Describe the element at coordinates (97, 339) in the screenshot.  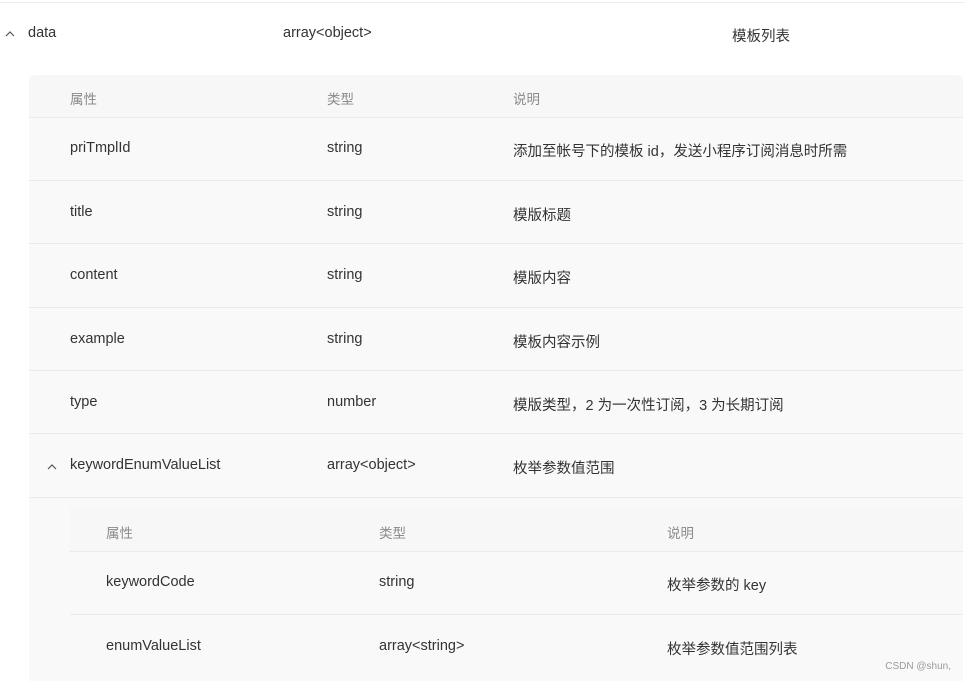
I see `param-name: example` at that location.